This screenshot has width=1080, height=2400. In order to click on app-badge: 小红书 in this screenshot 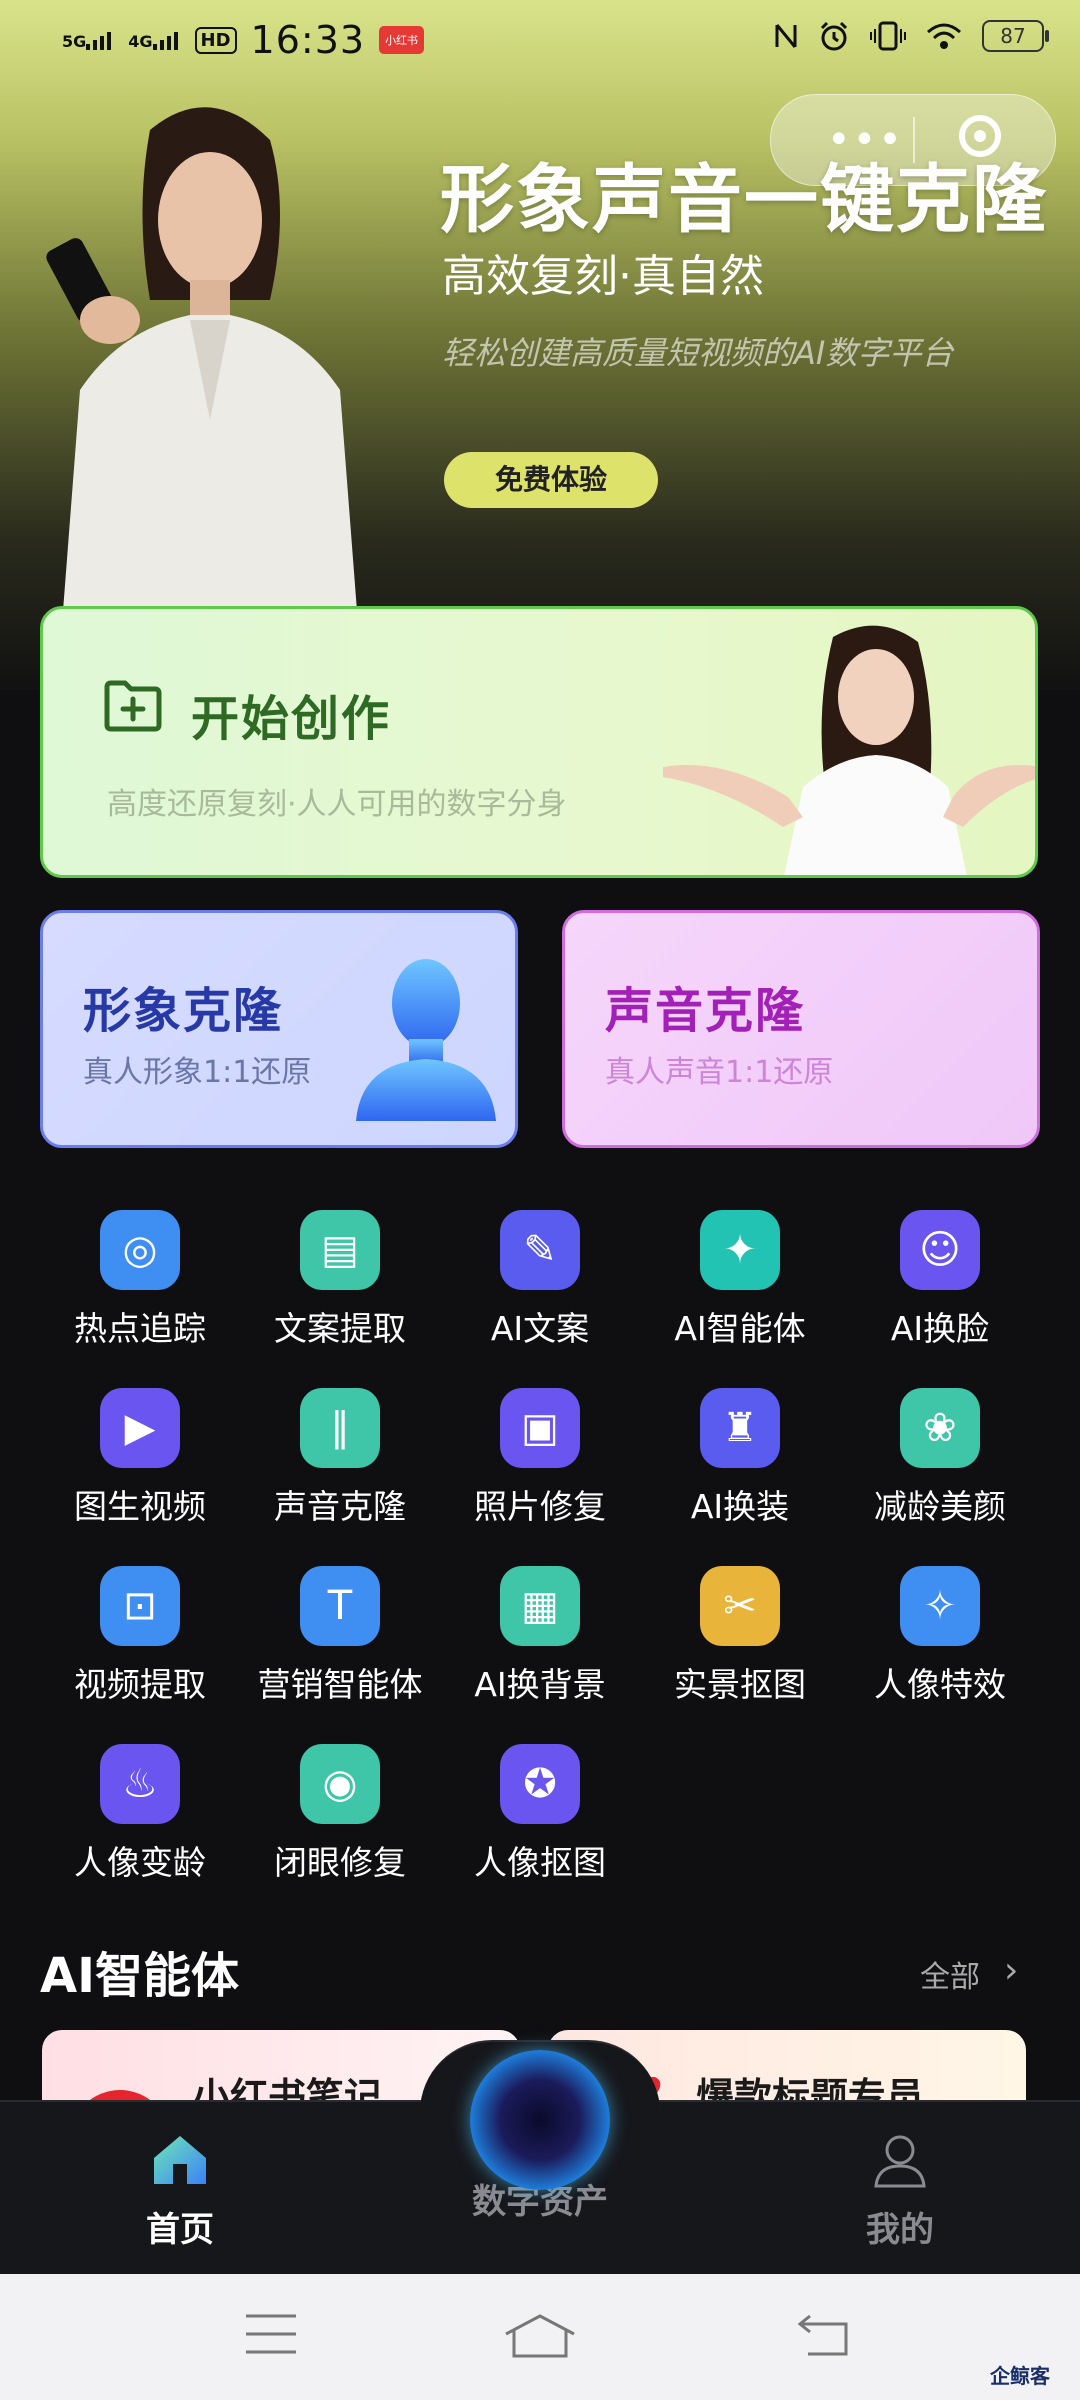, I will do `click(402, 40)`.